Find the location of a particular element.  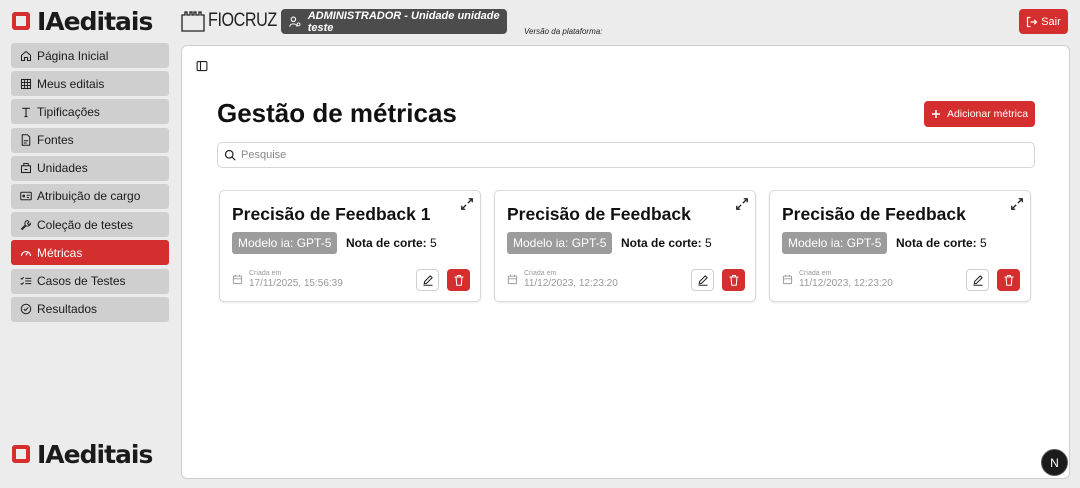

iaeditais-footer-logo: IAeditais is located at coordinates (82, 454).